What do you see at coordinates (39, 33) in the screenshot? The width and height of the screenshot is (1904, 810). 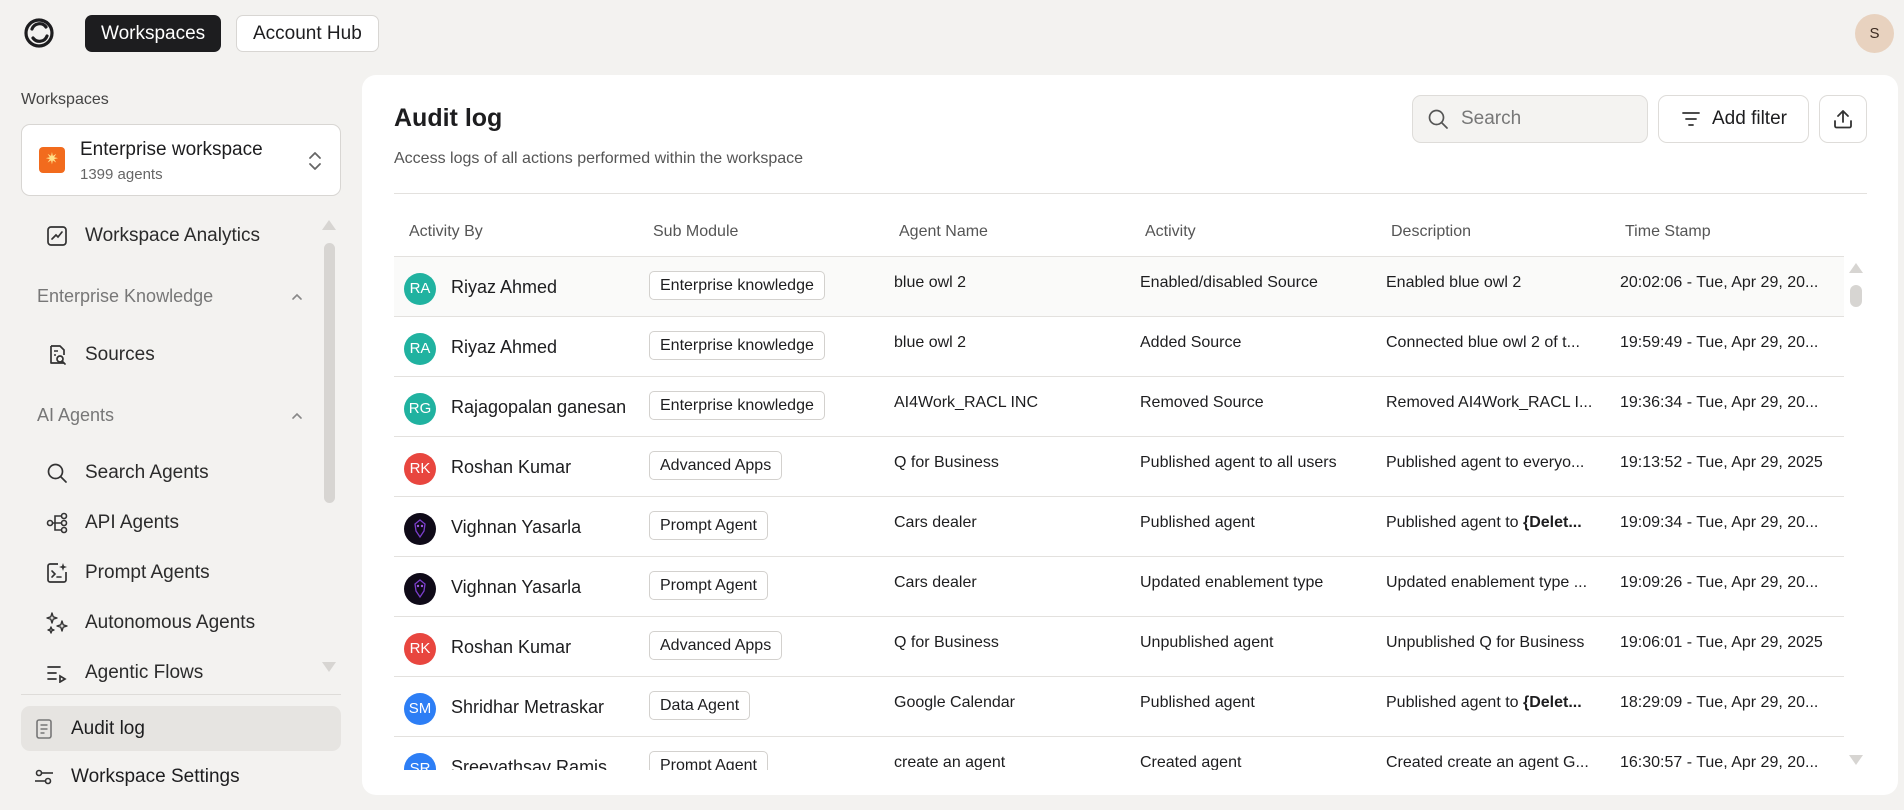 I see `app-logo-icon` at bounding box center [39, 33].